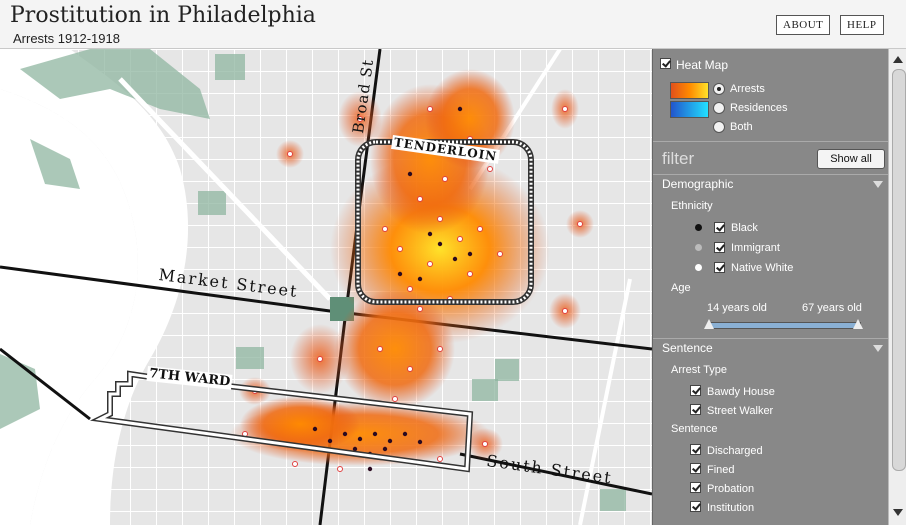  What do you see at coordinates (735, 451) in the screenshot?
I see `discharged-label: Discharged` at bounding box center [735, 451].